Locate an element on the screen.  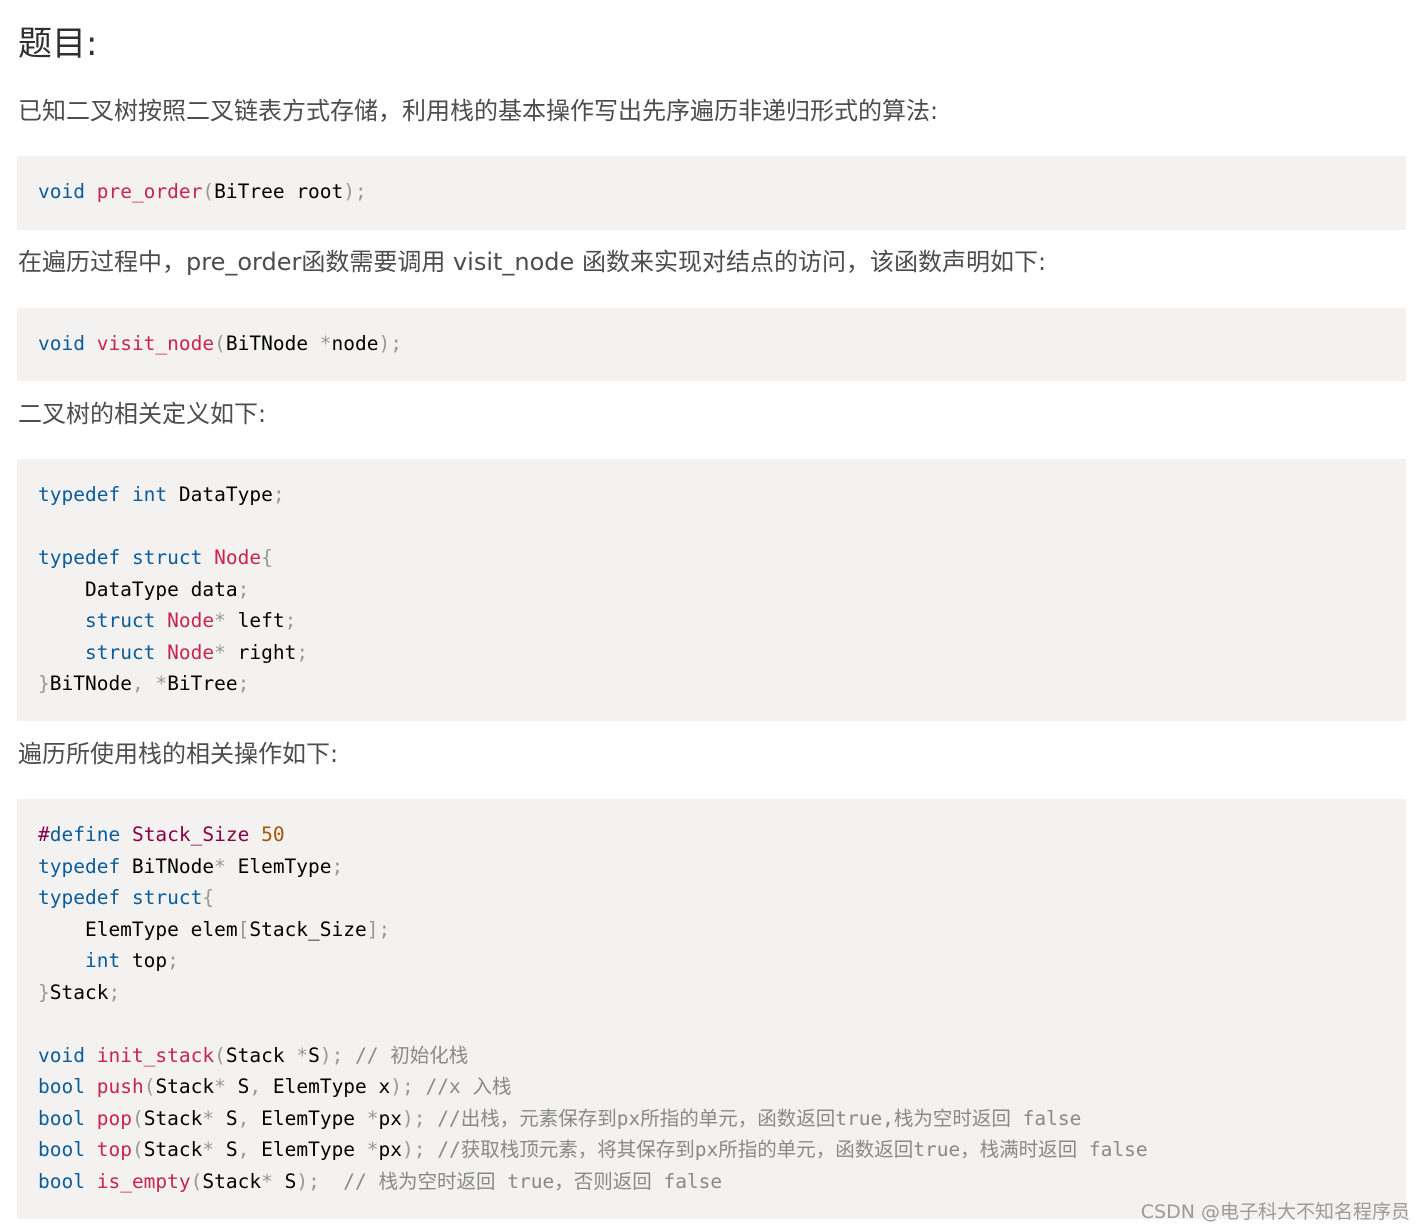
code-punctuation: } is located at coordinates (44, 992).